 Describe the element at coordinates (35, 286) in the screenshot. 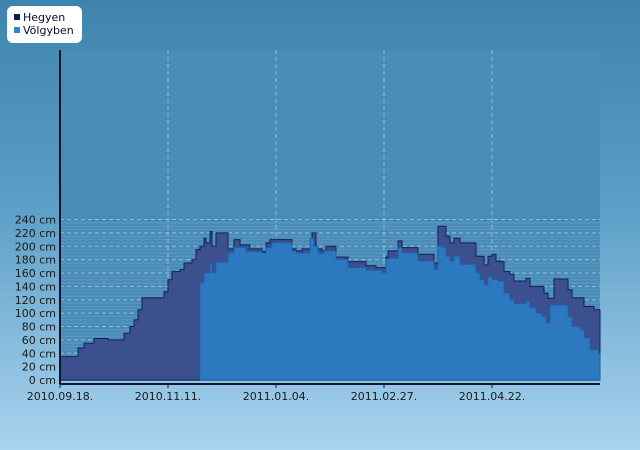

I see `y-tick-label: 140 cm` at that location.